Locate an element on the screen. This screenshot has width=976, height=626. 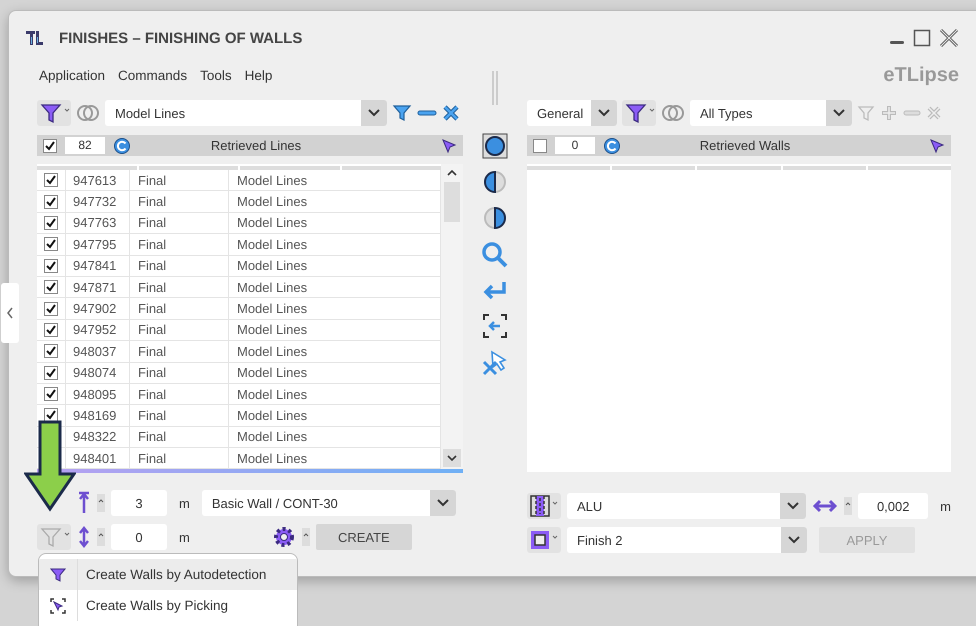
height-field: 3 is located at coordinates (139, 503).